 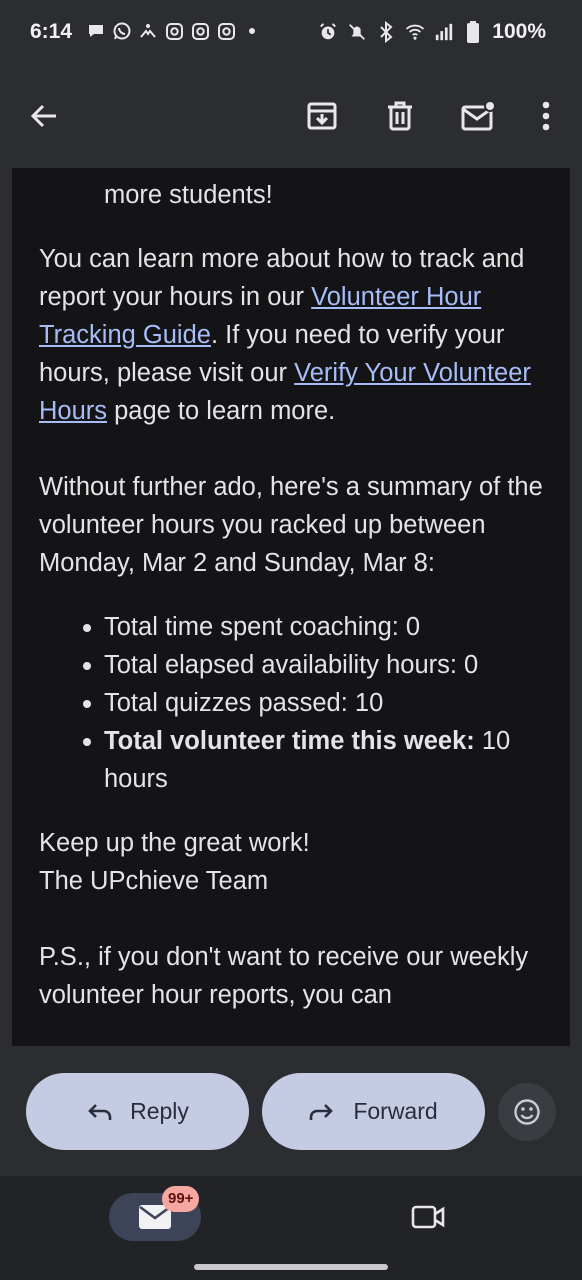 What do you see at coordinates (252, 31) in the screenshot?
I see `dot-icon` at bounding box center [252, 31].